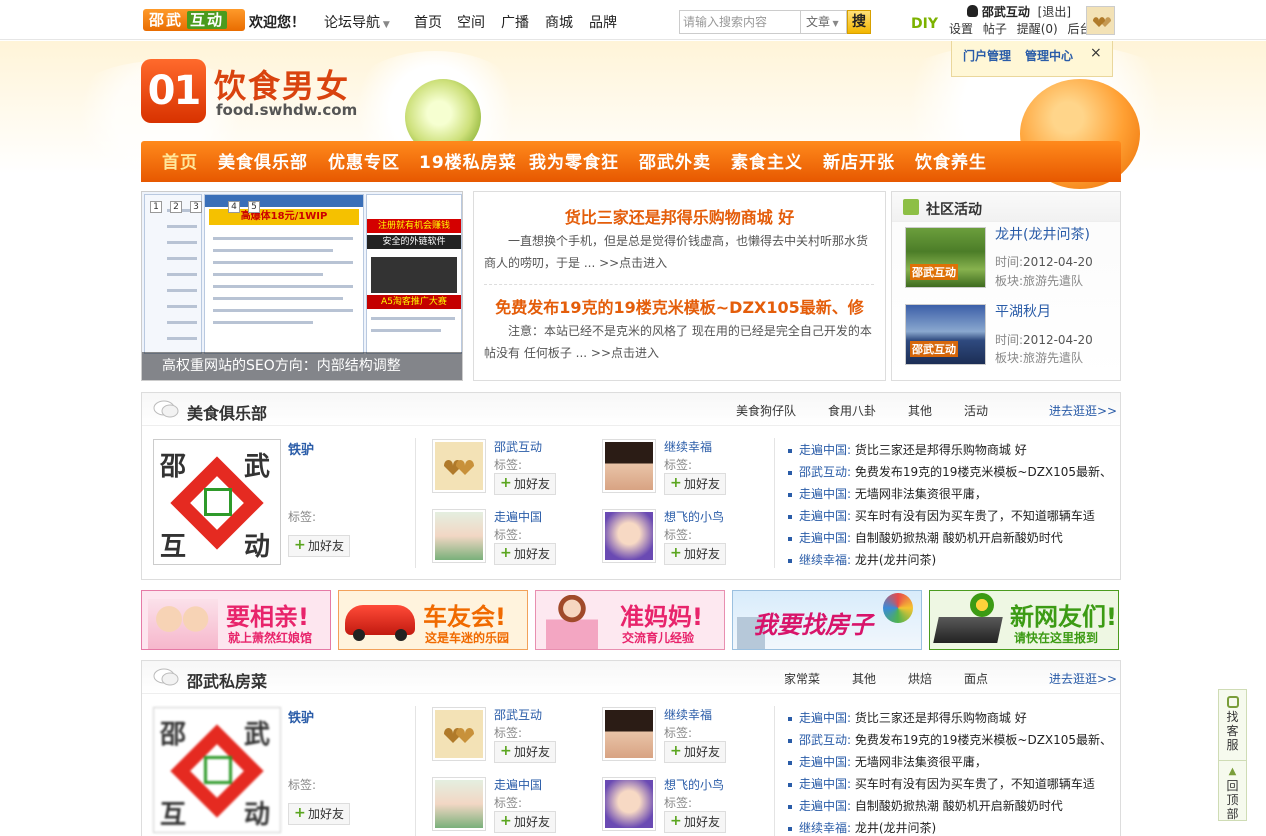  Describe the element at coordinates (976, 410) in the screenshot. I see `section-tab: 活动` at that location.